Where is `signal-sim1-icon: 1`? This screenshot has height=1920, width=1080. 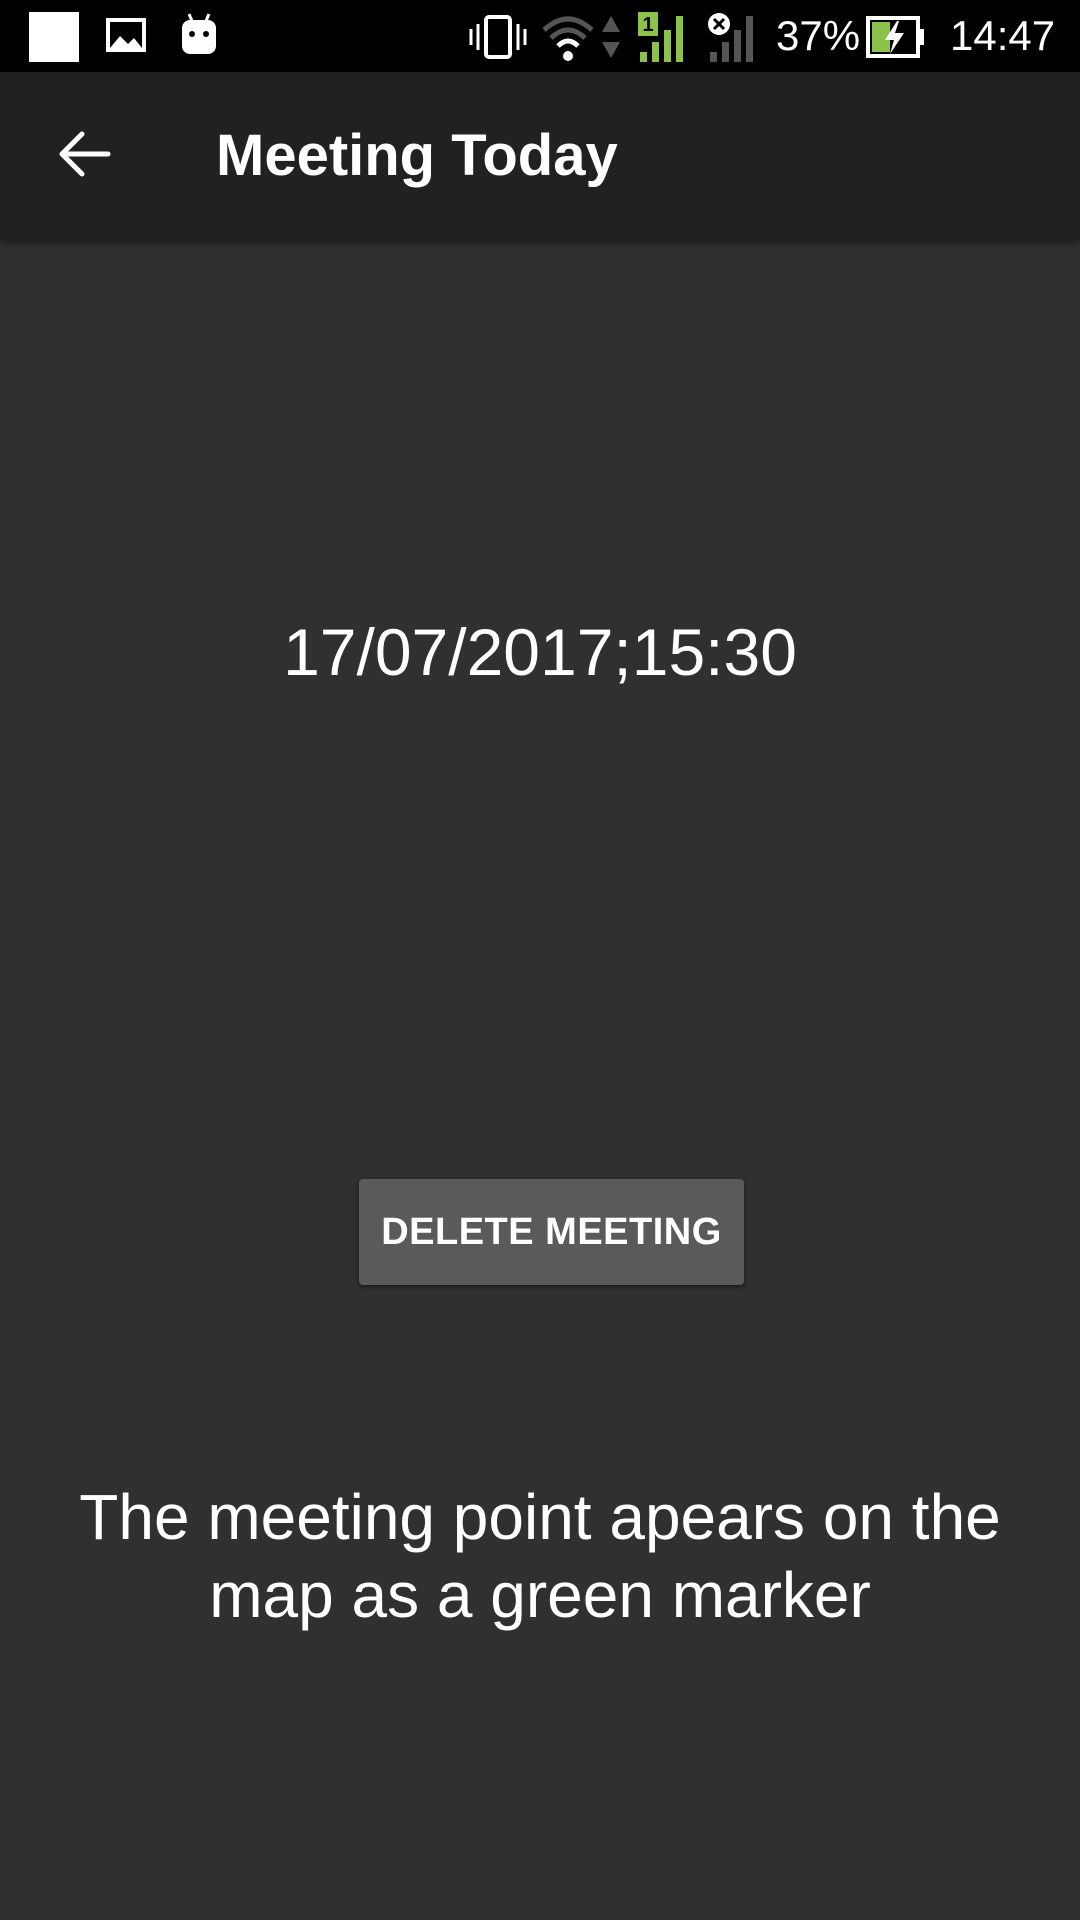 signal-sim1-icon: 1 is located at coordinates (664, 39).